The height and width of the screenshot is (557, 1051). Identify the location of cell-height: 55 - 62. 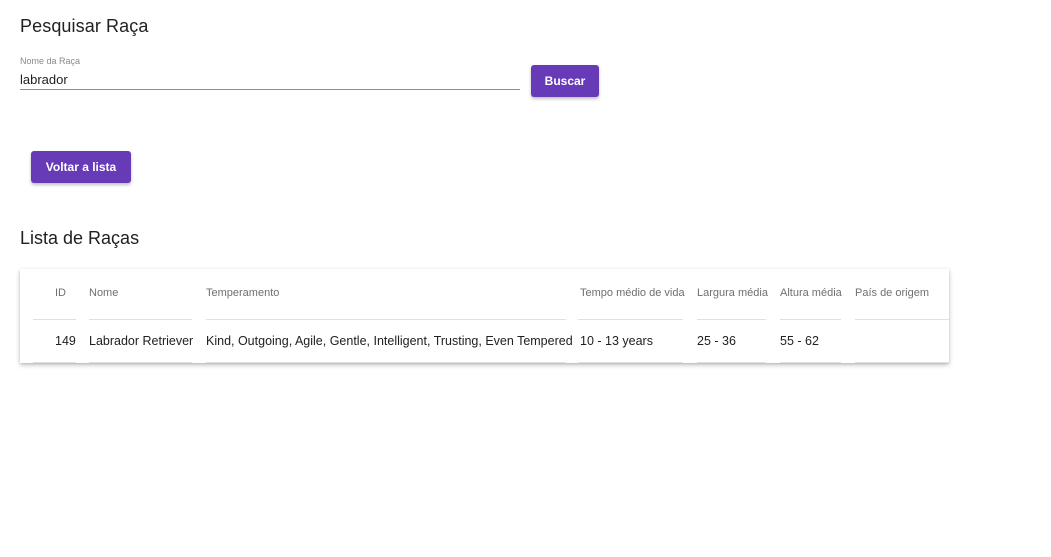
(799, 341).